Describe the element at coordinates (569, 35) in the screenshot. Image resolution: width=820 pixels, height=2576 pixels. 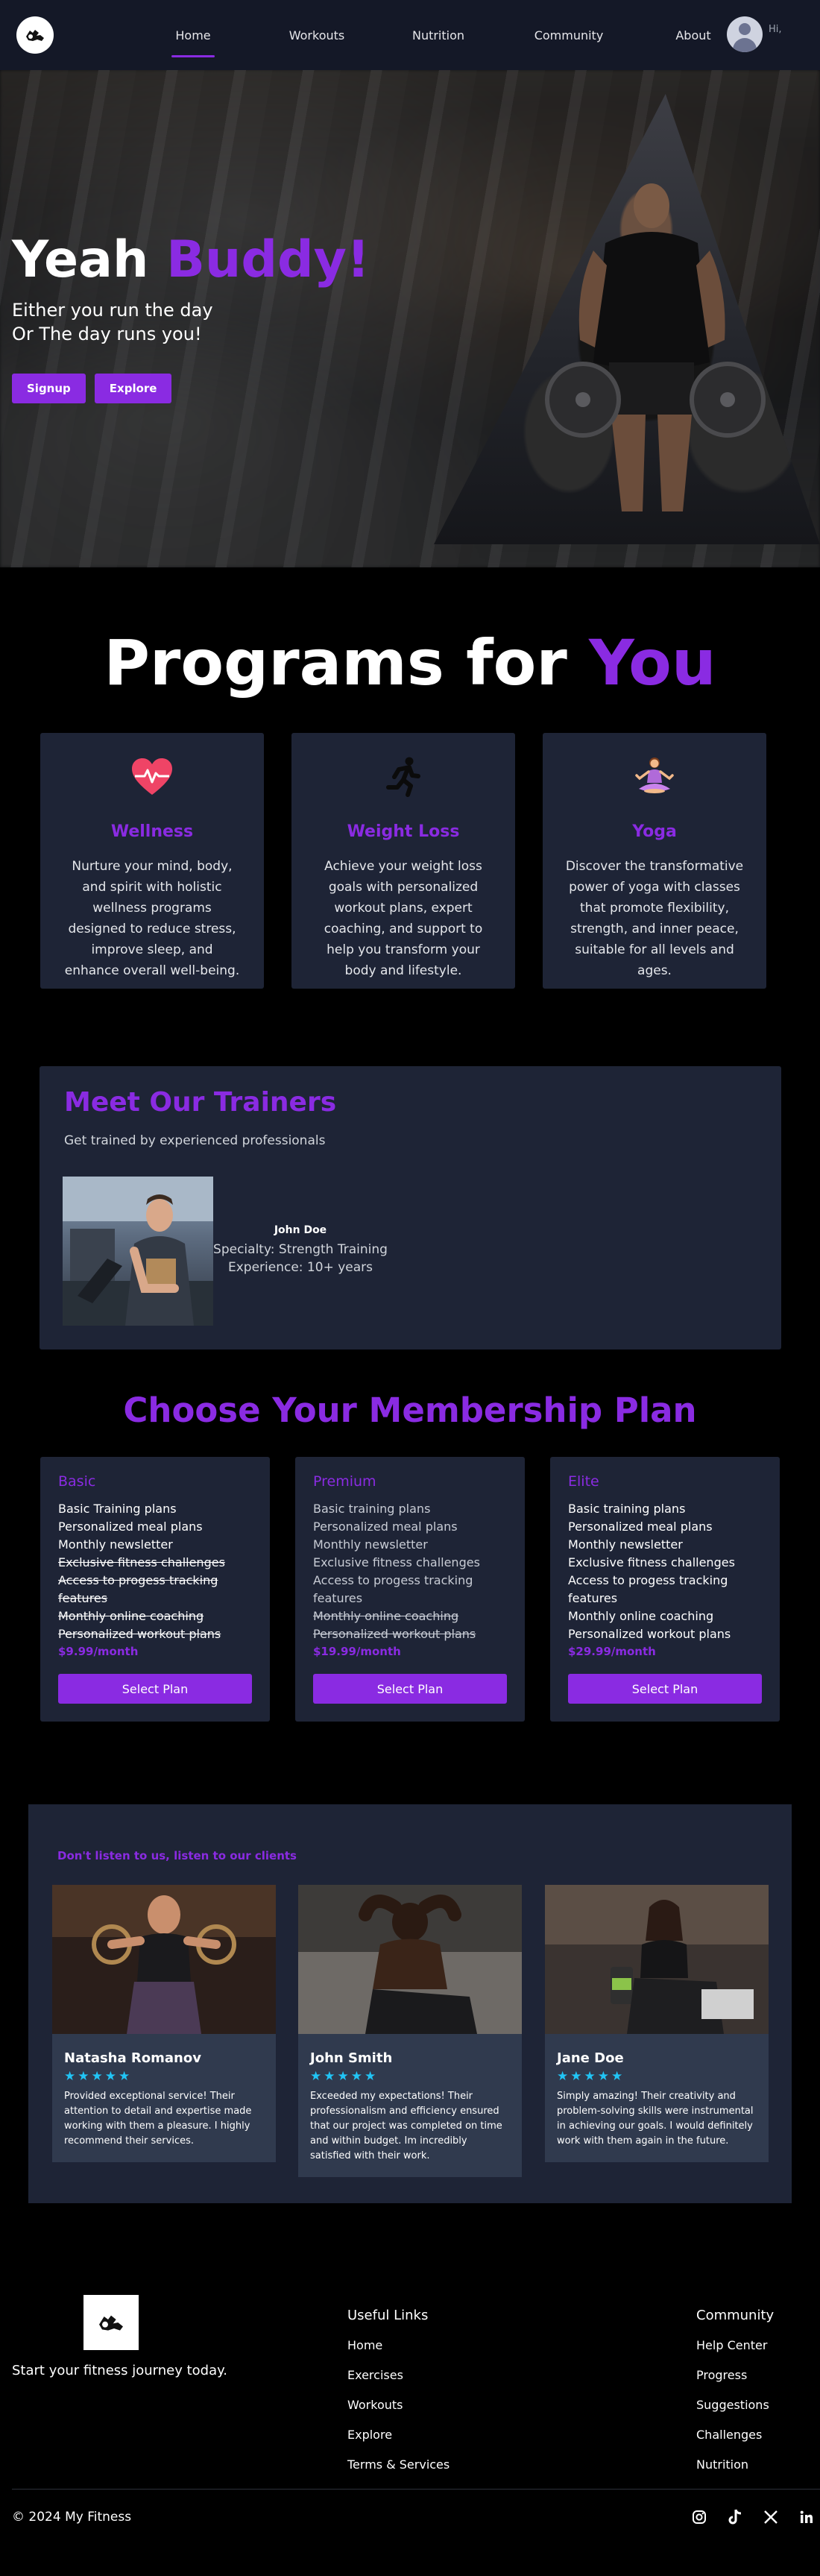
I see `nav-link-community: Community` at that location.